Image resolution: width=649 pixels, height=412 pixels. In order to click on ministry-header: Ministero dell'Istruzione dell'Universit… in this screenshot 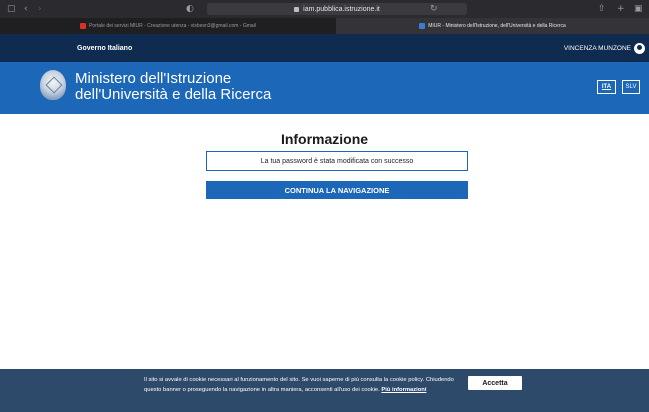, I will do `click(324, 88)`.